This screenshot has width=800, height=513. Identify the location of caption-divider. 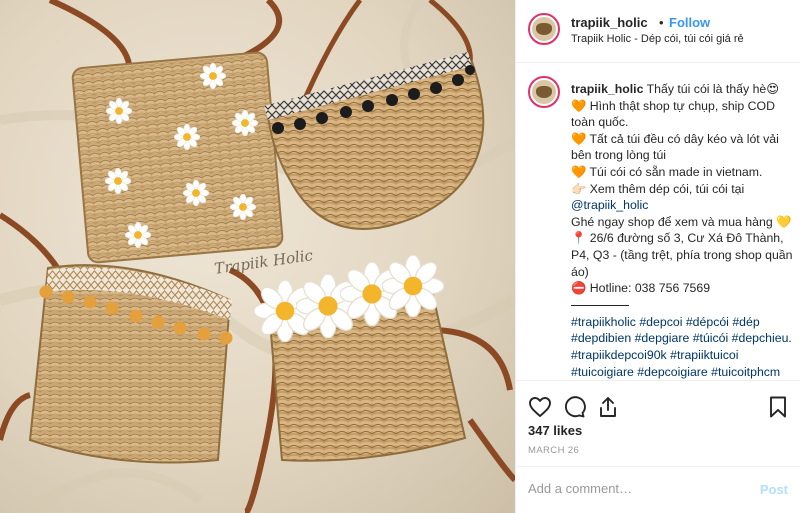
(600, 305).